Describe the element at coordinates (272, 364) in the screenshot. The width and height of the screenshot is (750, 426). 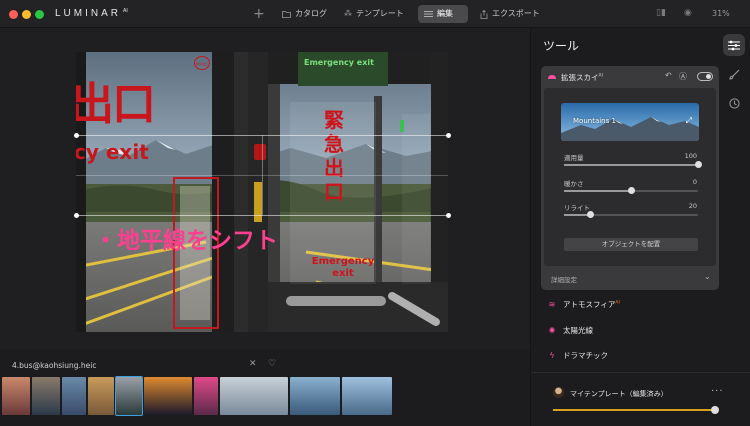
I see `favorite-heart-icon: ♡` at that location.